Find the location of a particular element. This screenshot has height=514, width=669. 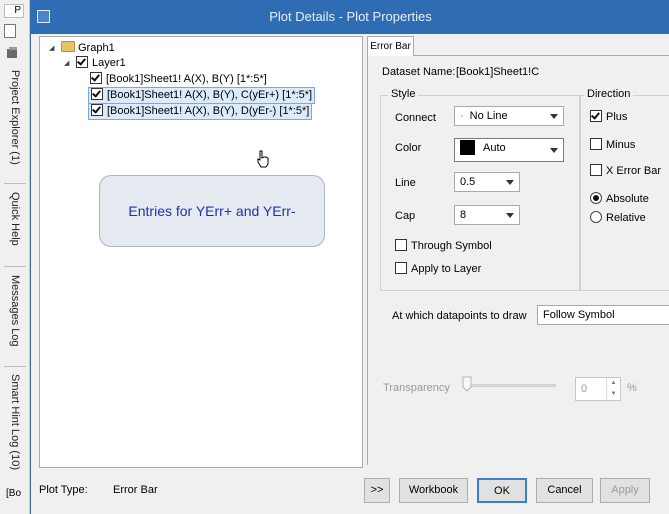

expand-button: >> is located at coordinates (377, 490).